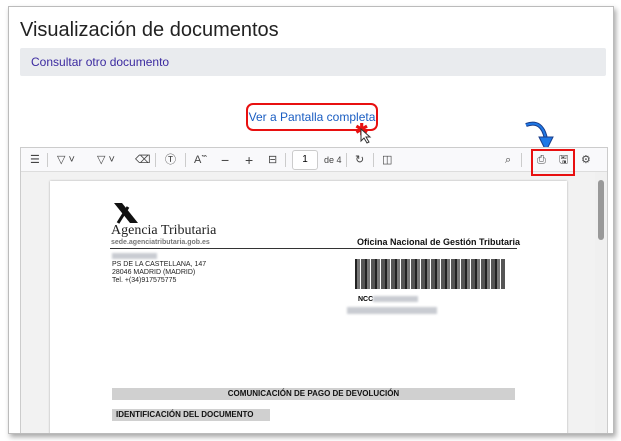 Image resolution: width=621 pixels, height=441 pixels. Describe the element at coordinates (170, 160) in the screenshot. I see `text-icon: Ⓣ` at that location.